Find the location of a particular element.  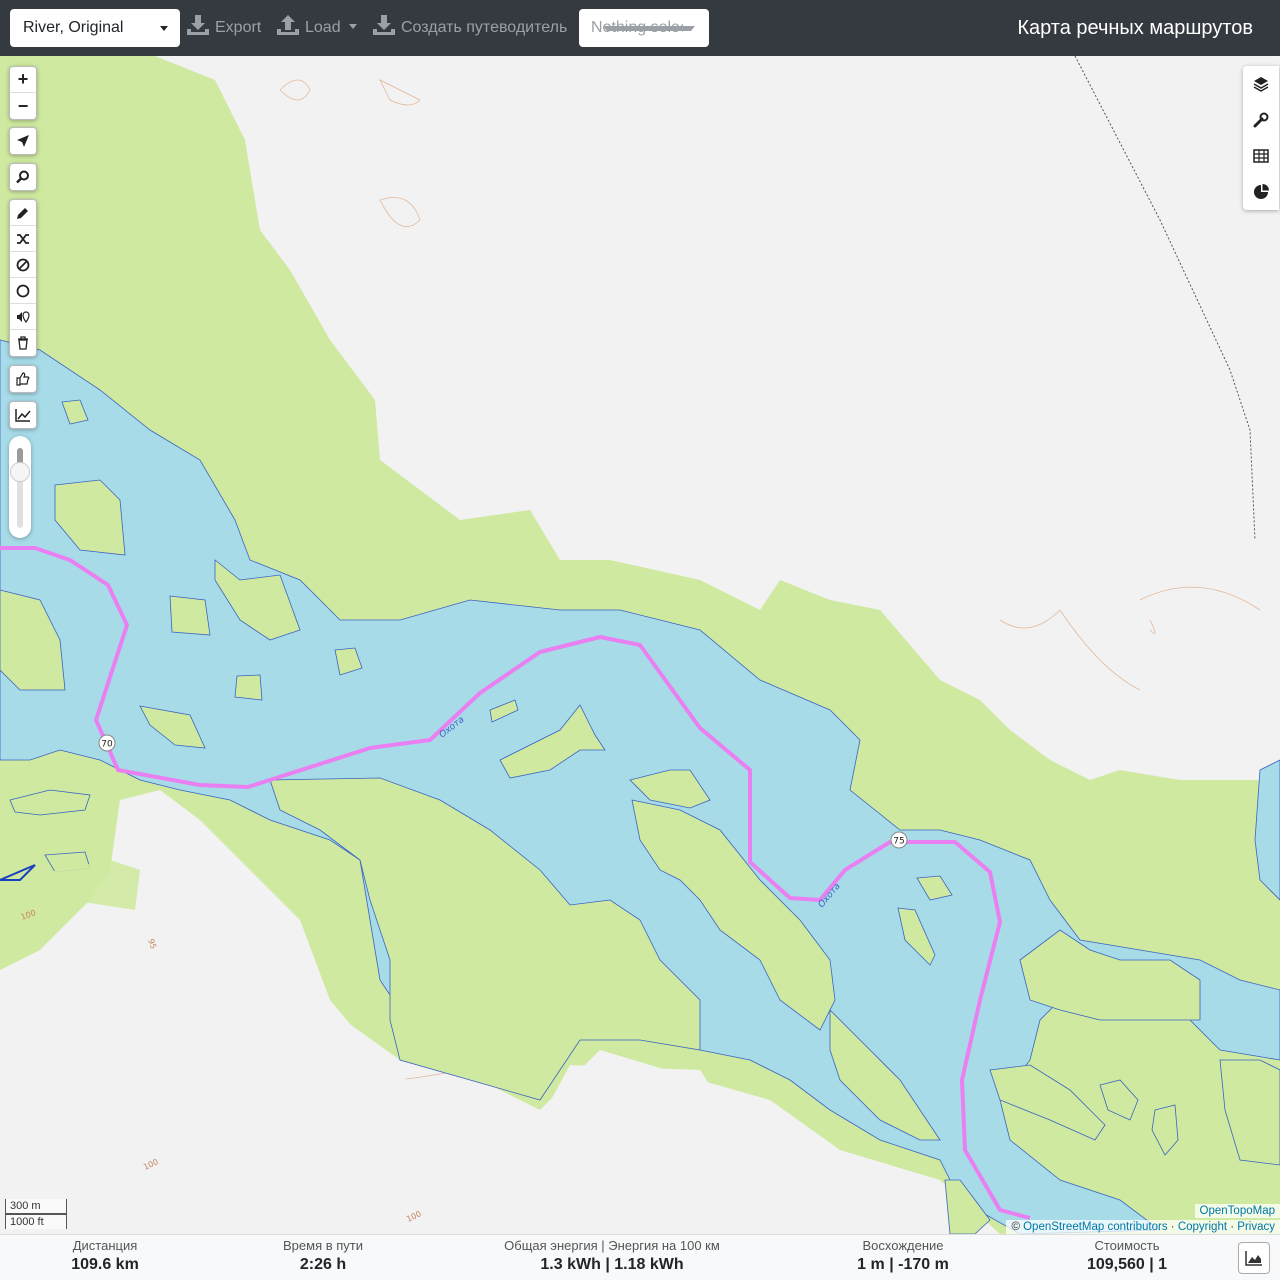

statistics-button is located at coordinates (1261, 192).